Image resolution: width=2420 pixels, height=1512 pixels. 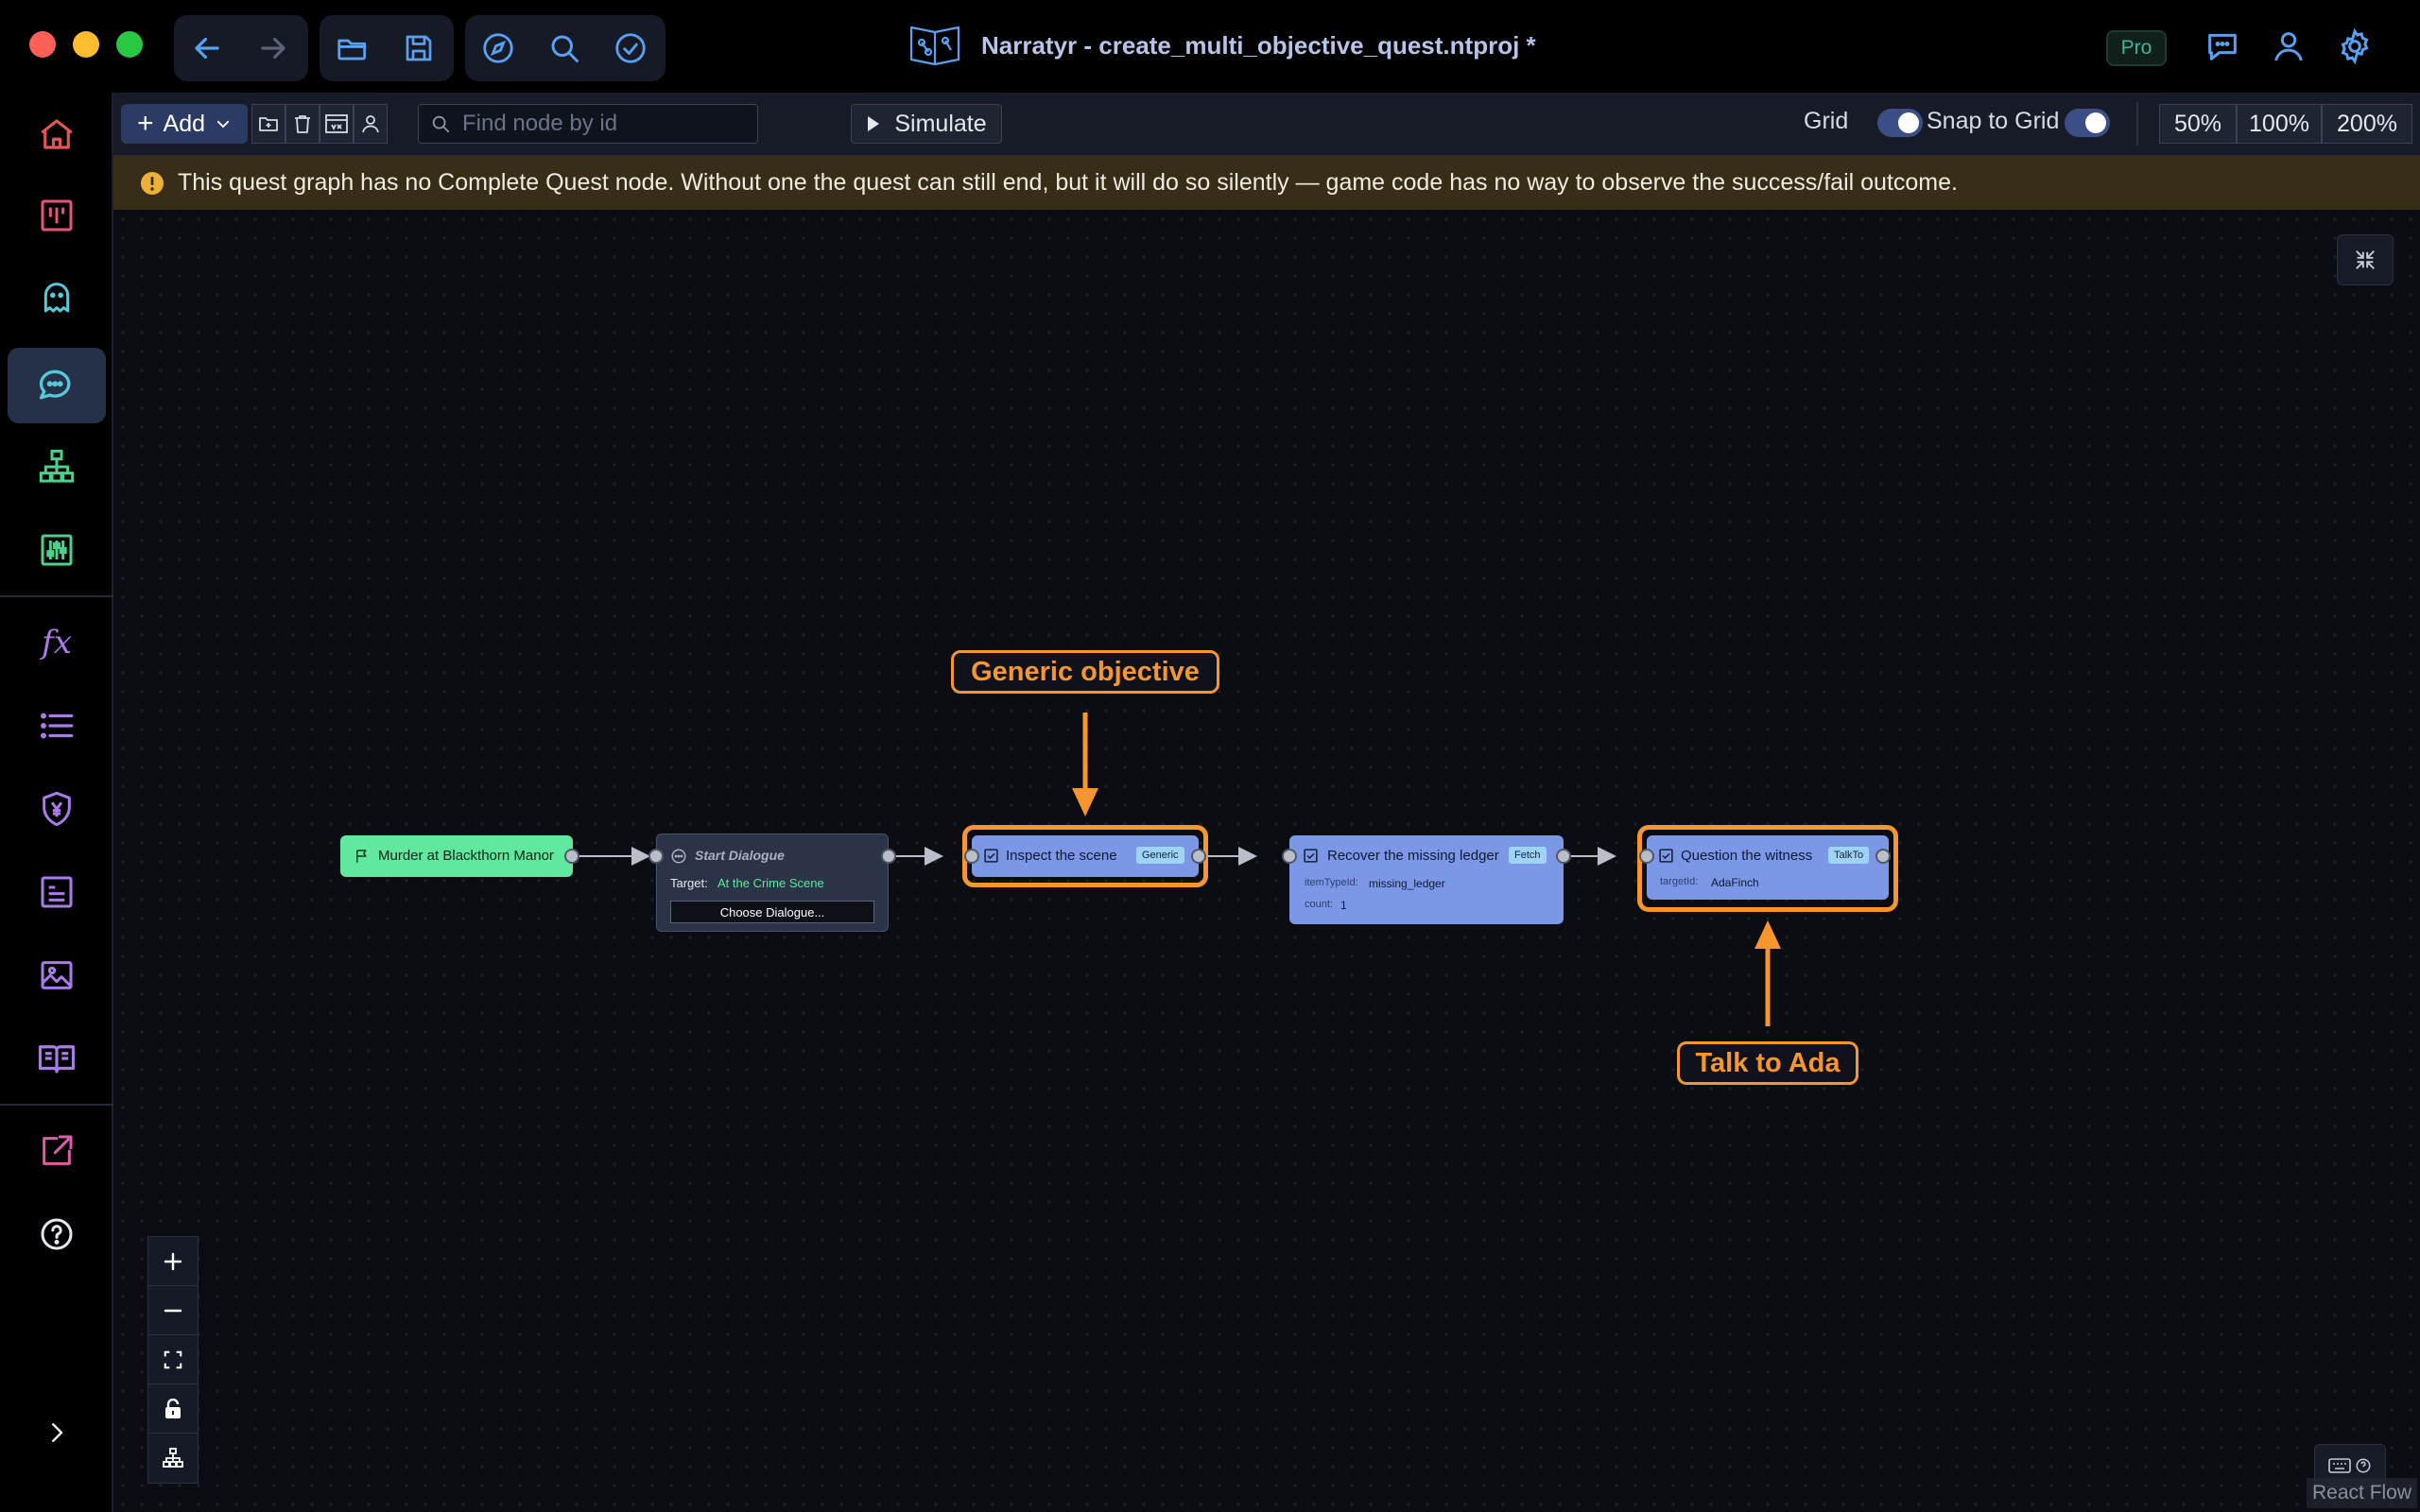 I want to click on home-icon, so click(x=57, y=134).